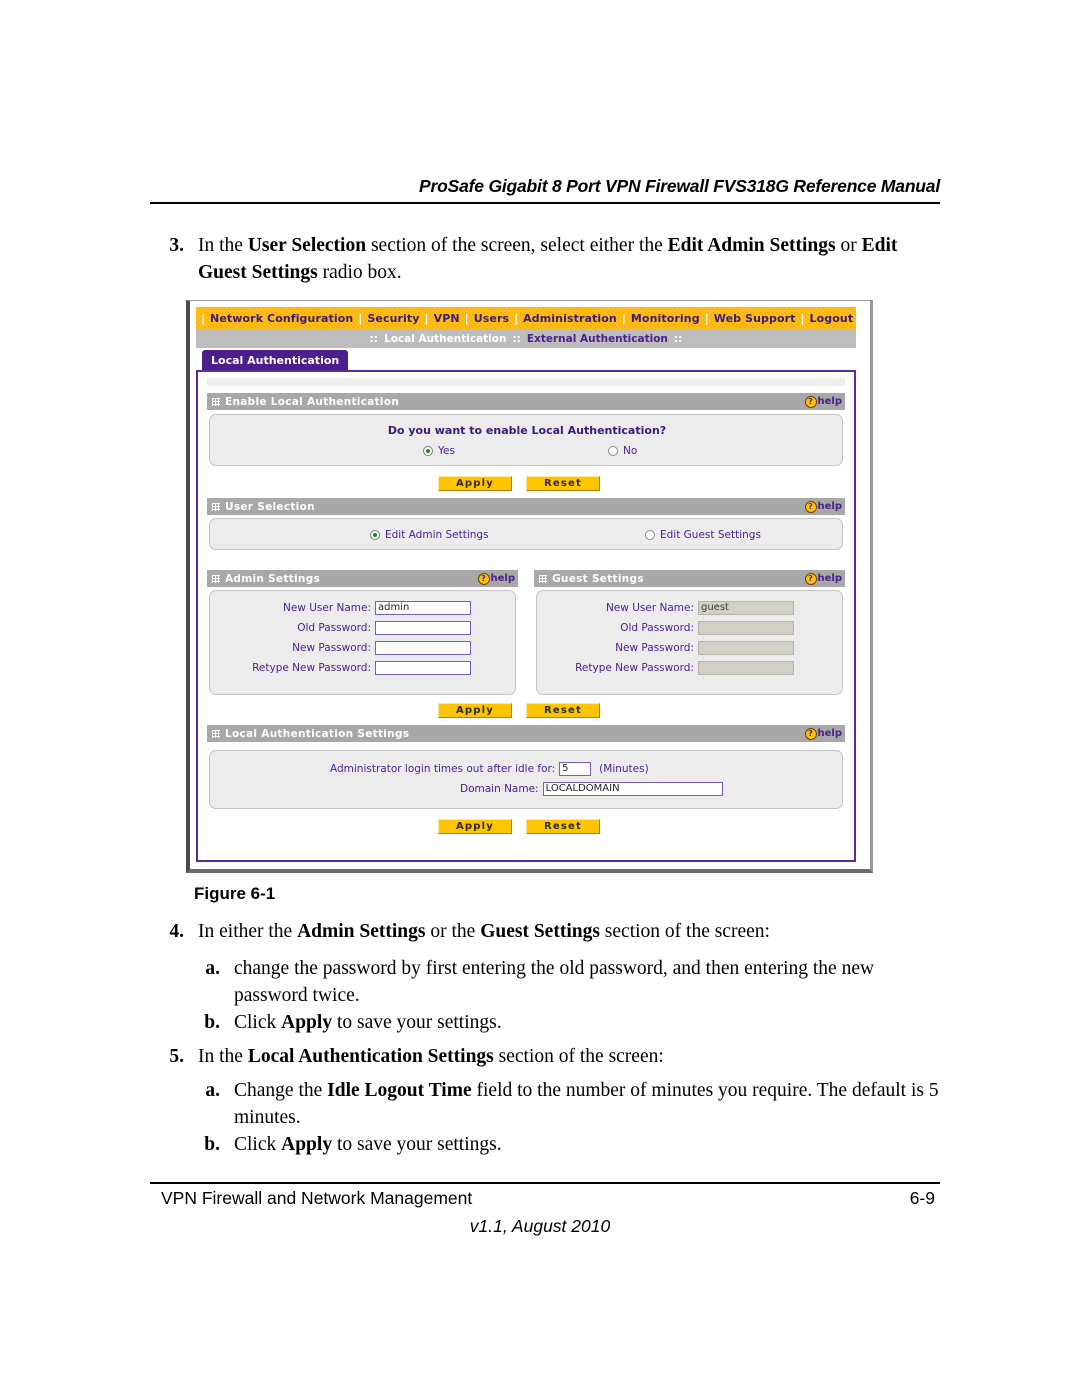 The width and height of the screenshot is (1080, 1397). What do you see at coordinates (439, 451) in the screenshot?
I see `radio-option-yes: Yes` at bounding box center [439, 451].